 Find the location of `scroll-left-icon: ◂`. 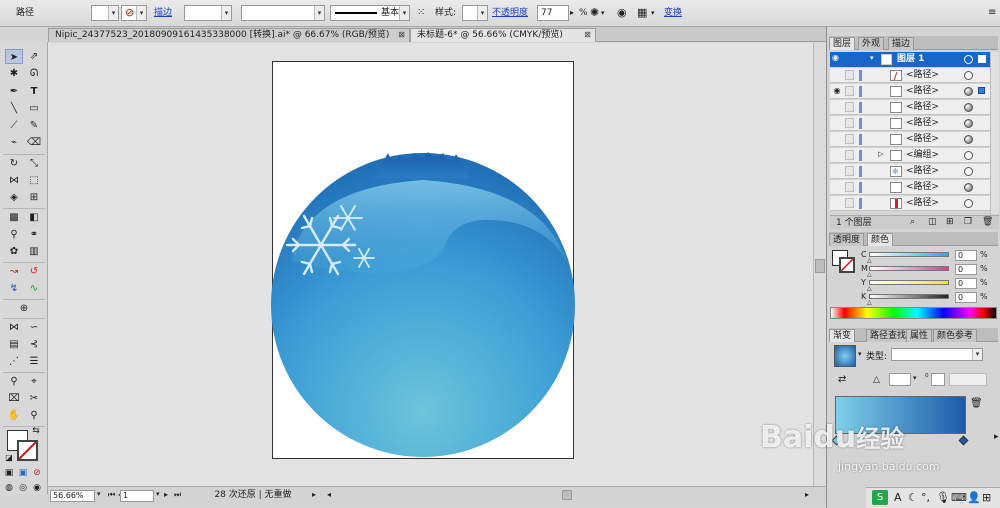

scroll-left-icon: ◂ is located at coordinates (329, 494).